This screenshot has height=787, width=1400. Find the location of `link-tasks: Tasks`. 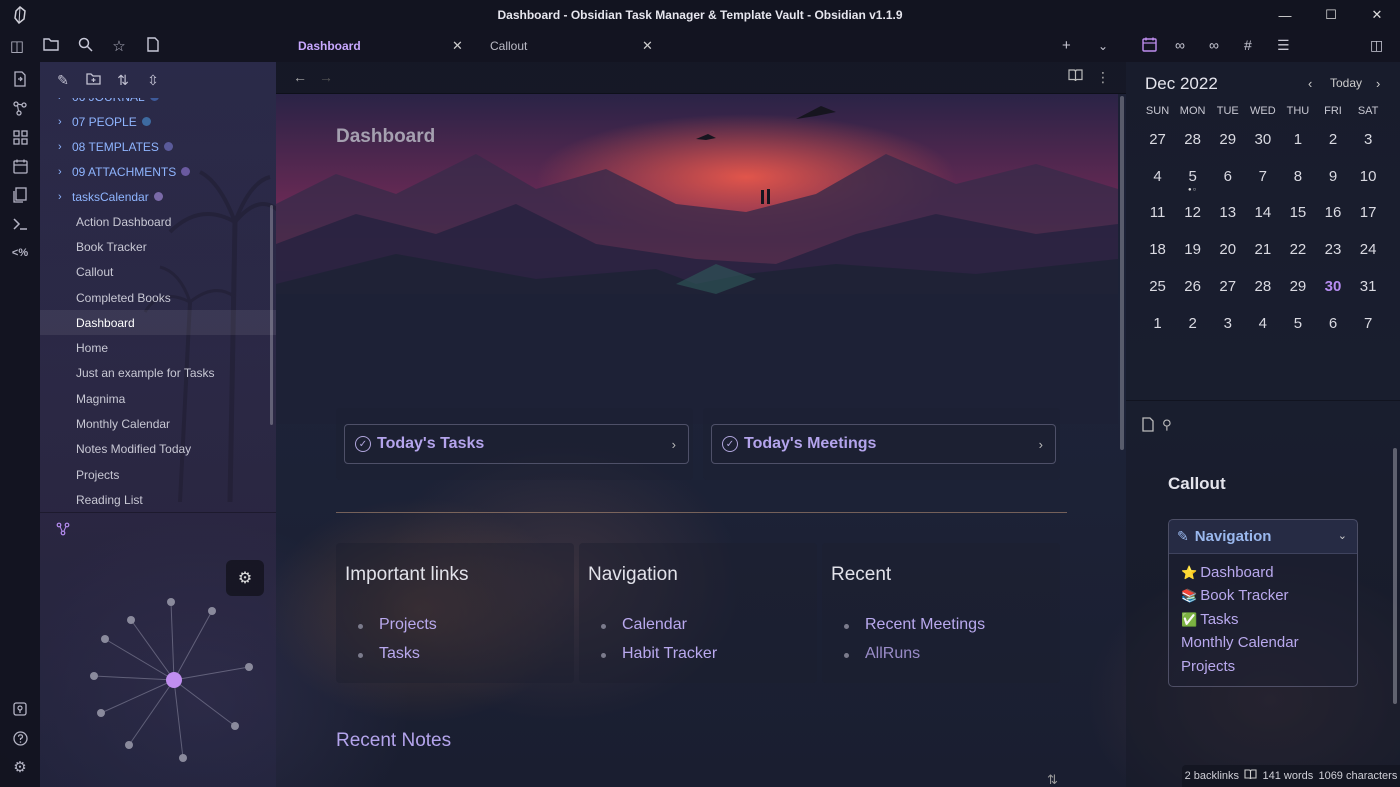

link-tasks: Tasks is located at coordinates (397, 659).